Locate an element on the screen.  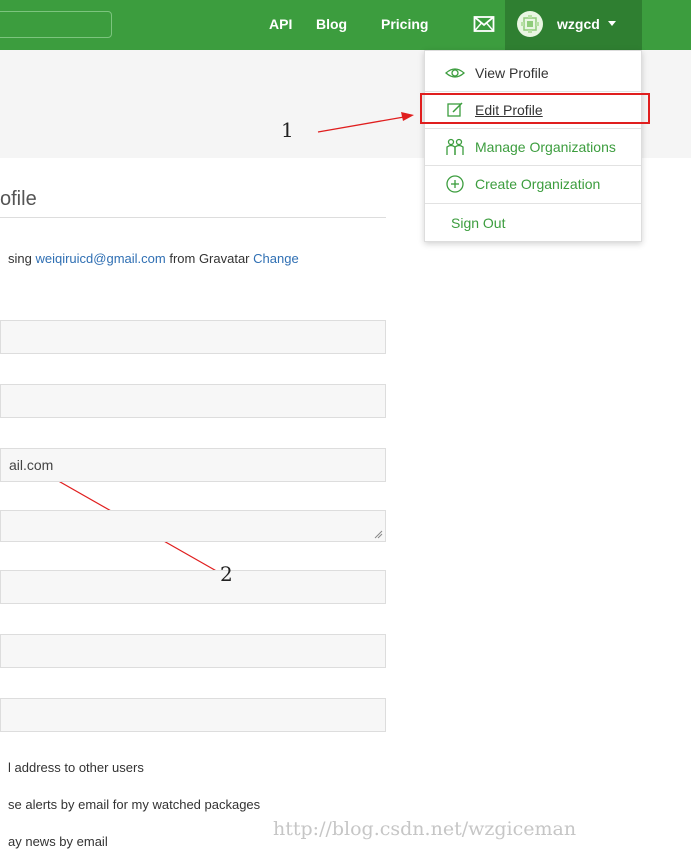
watermark: http://blog.csdn.net/wzgiceman is located at coordinates (425, 829).